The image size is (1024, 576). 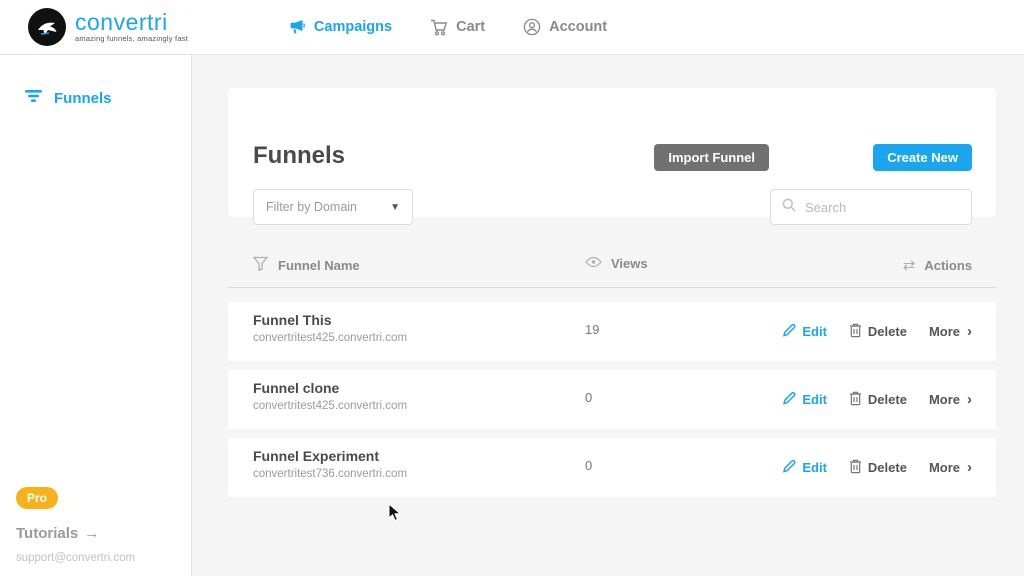 What do you see at coordinates (75, 558) in the screenshot?
I see `support-email: support@convertri.com` at bounding box center [75, 558].